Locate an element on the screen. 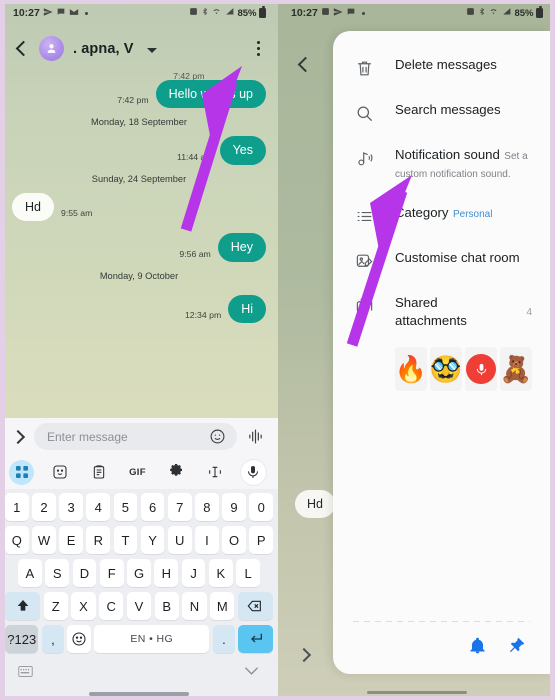 This screenshot has height=700, width=555. space-key: EN • HG is located at coordinates (152, 639).